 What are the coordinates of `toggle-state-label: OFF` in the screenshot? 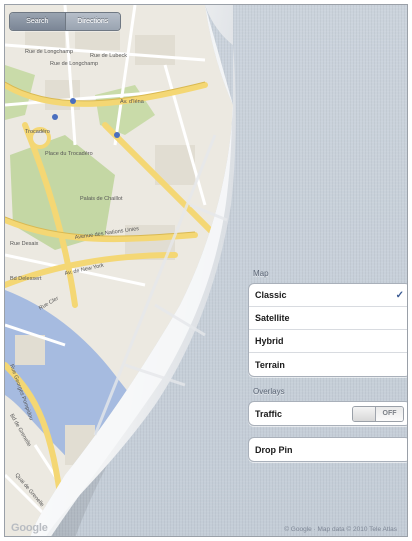 It's located at (389, 413).